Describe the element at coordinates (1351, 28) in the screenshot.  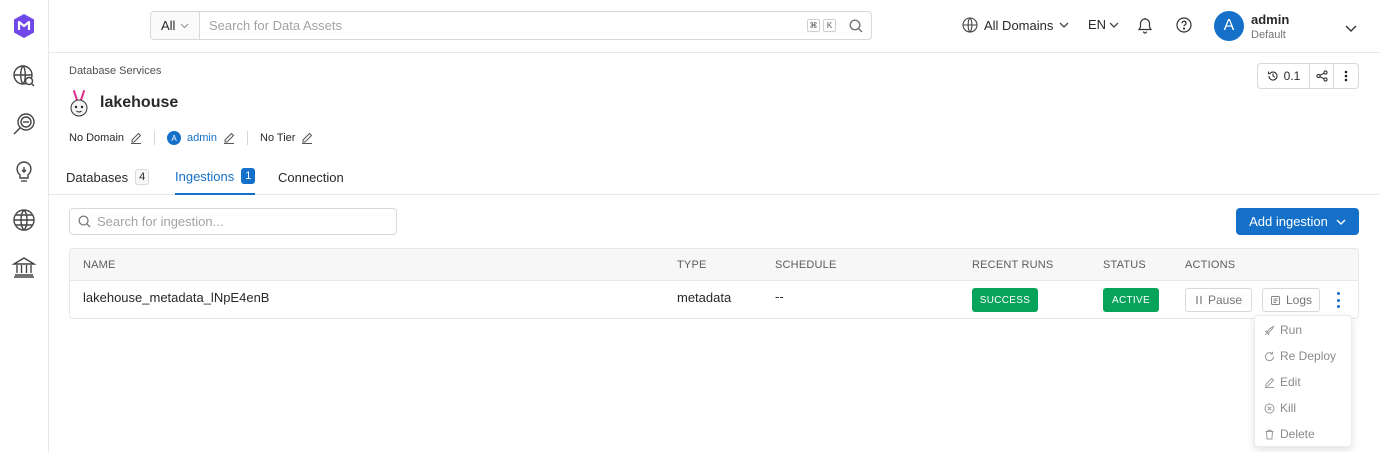
I see `user-menu-chevron-icon` at that location.